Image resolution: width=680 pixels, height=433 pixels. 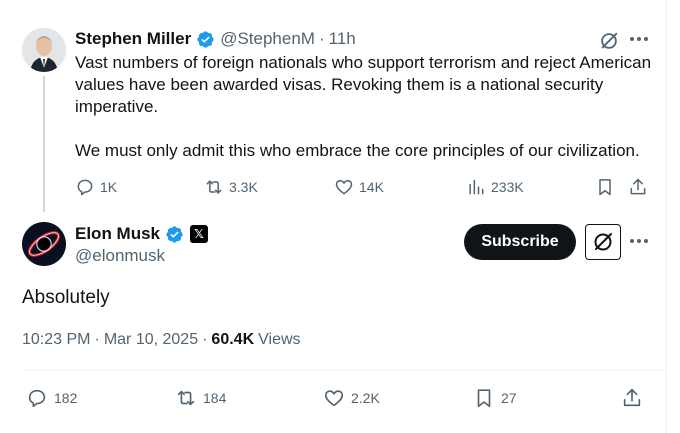 I want to click on repost-count: 184, so click(x=215, y=398).